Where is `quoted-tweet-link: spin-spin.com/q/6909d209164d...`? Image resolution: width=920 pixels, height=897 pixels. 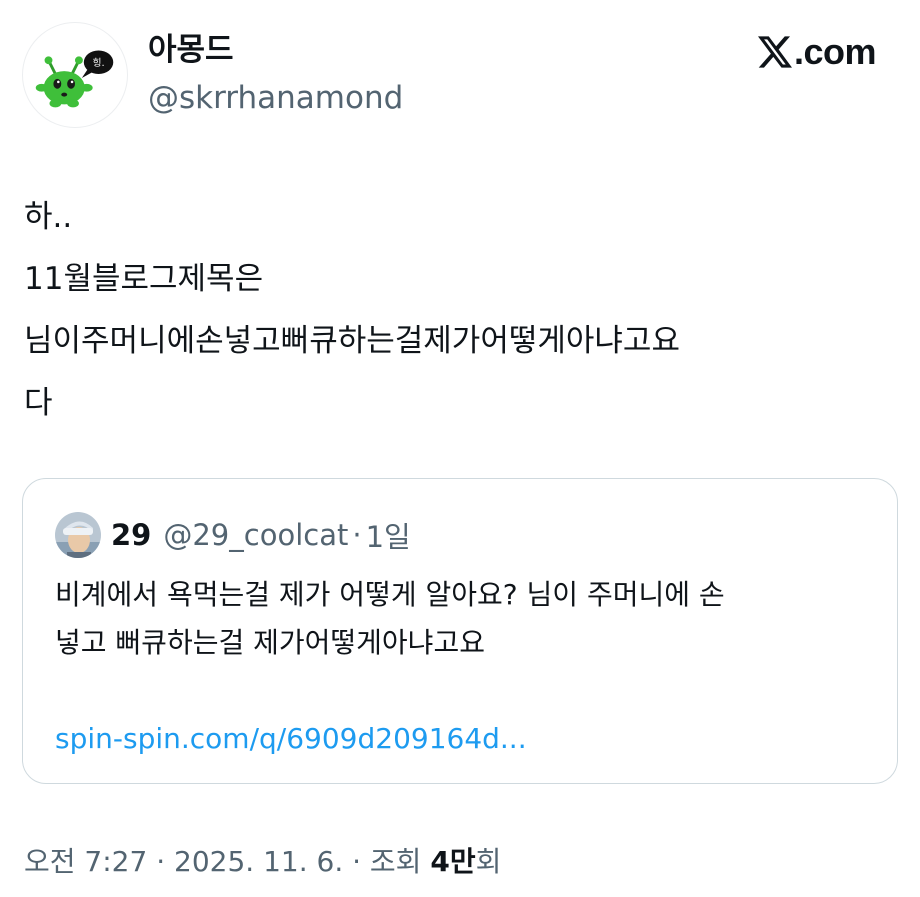
quoted-tweet-link: spin-spin.com/q/6909d209164d... is located at coordinates (291, 739).